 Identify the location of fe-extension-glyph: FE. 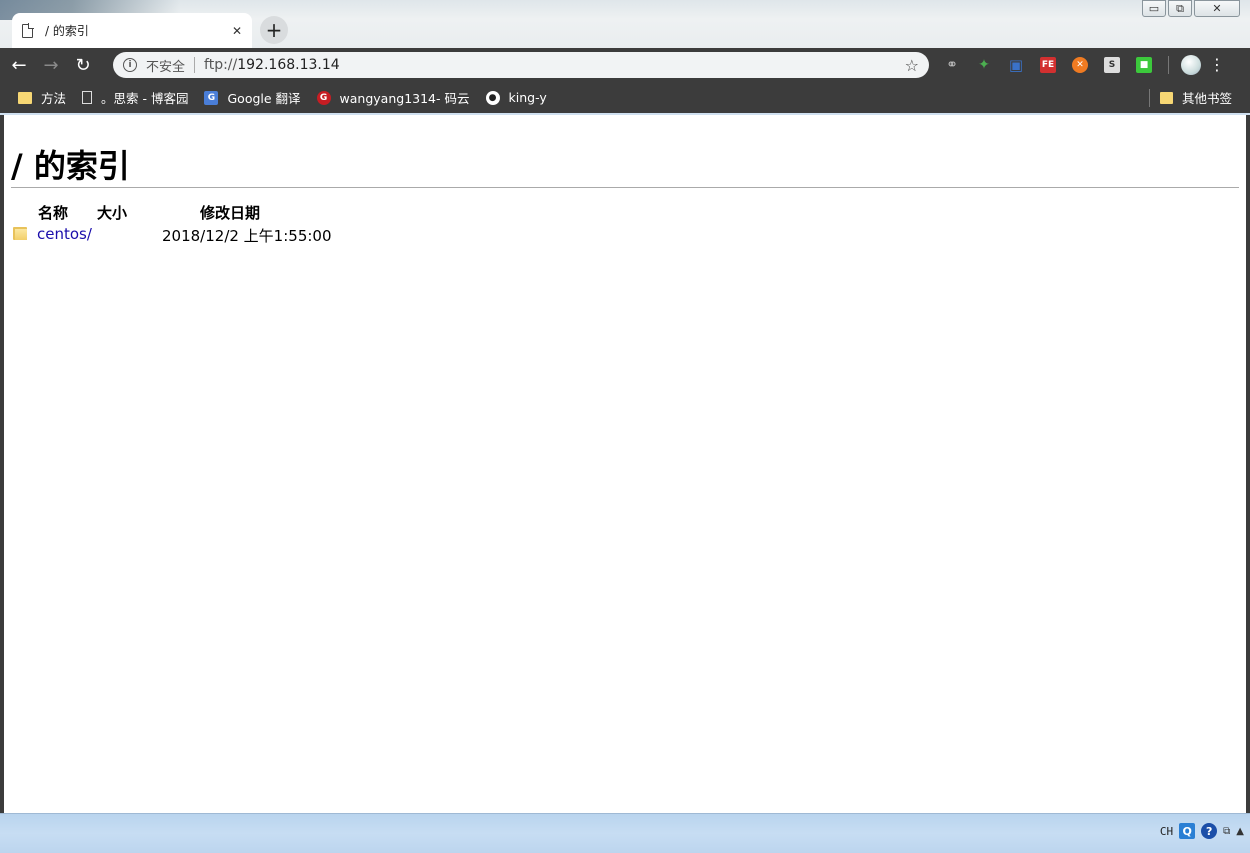
(1048, 65).